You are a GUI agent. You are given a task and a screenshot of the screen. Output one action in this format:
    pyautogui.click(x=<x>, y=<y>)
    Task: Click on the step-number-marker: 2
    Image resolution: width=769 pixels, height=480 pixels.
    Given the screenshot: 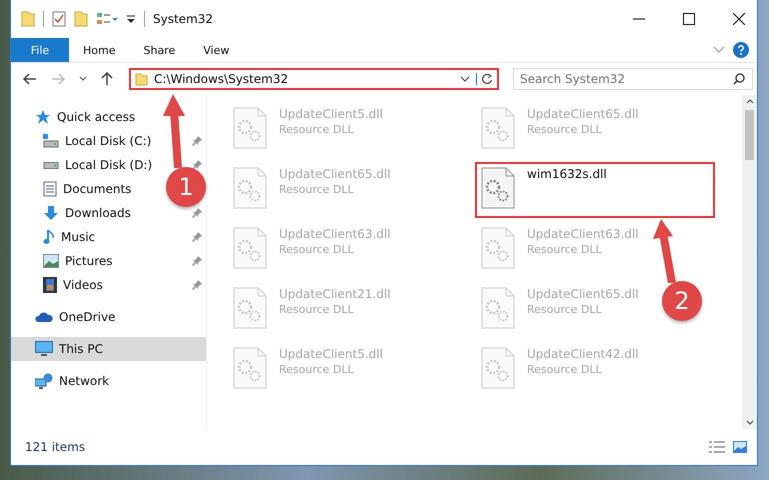 What is the action you would take?
    pyautogui.click(x=682, y=301)
    